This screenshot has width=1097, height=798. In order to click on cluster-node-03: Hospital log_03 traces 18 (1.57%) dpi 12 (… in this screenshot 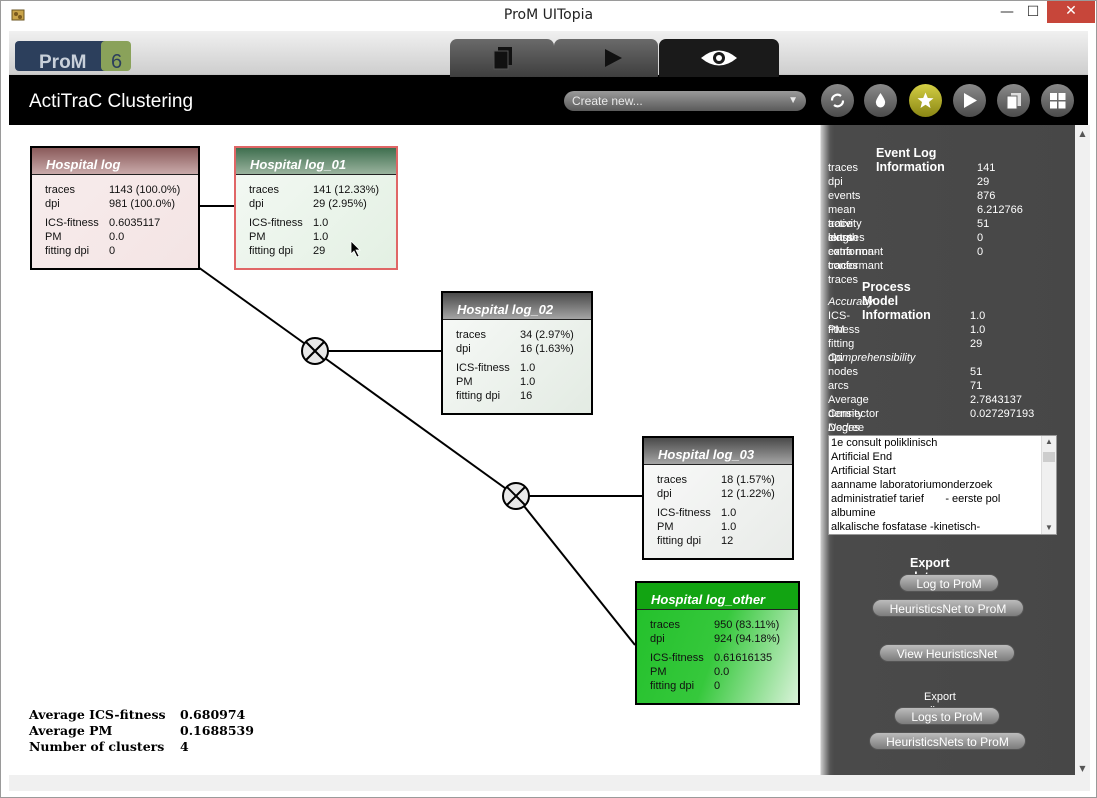, I will do `click(718, 498)`.